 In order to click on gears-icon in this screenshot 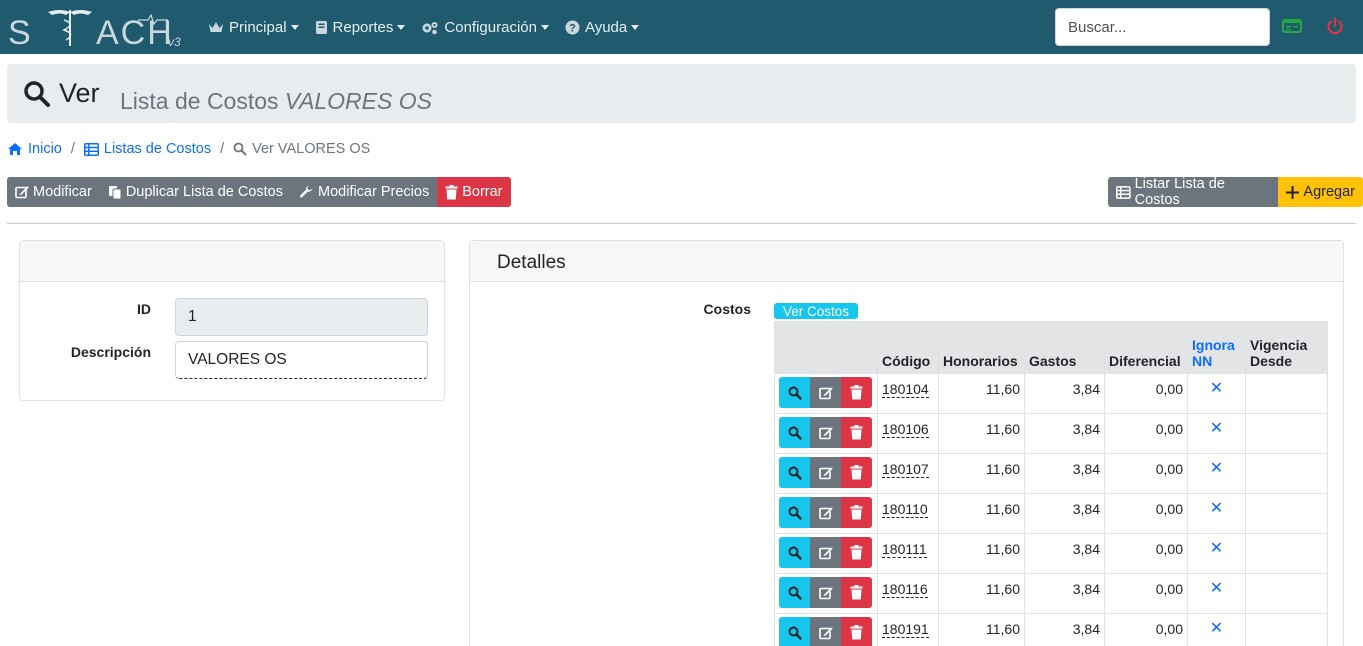, I will do `click(430, 27)`.